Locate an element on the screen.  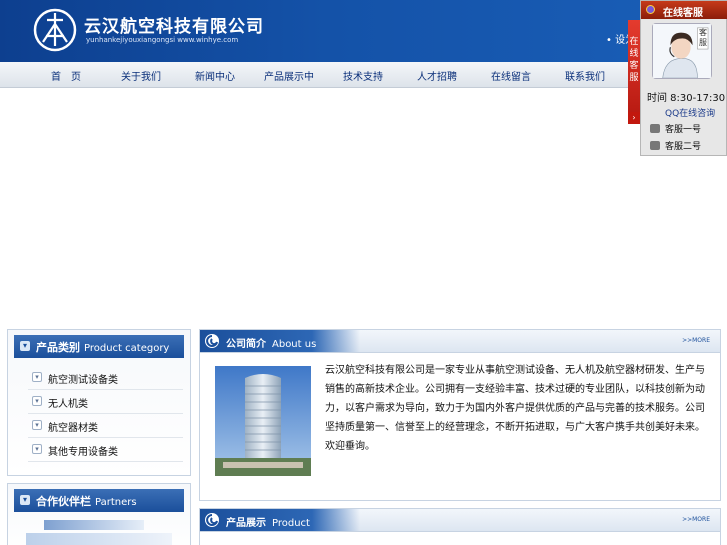
category-item-label: 航空器材类 is located at coordinates (73, 428).